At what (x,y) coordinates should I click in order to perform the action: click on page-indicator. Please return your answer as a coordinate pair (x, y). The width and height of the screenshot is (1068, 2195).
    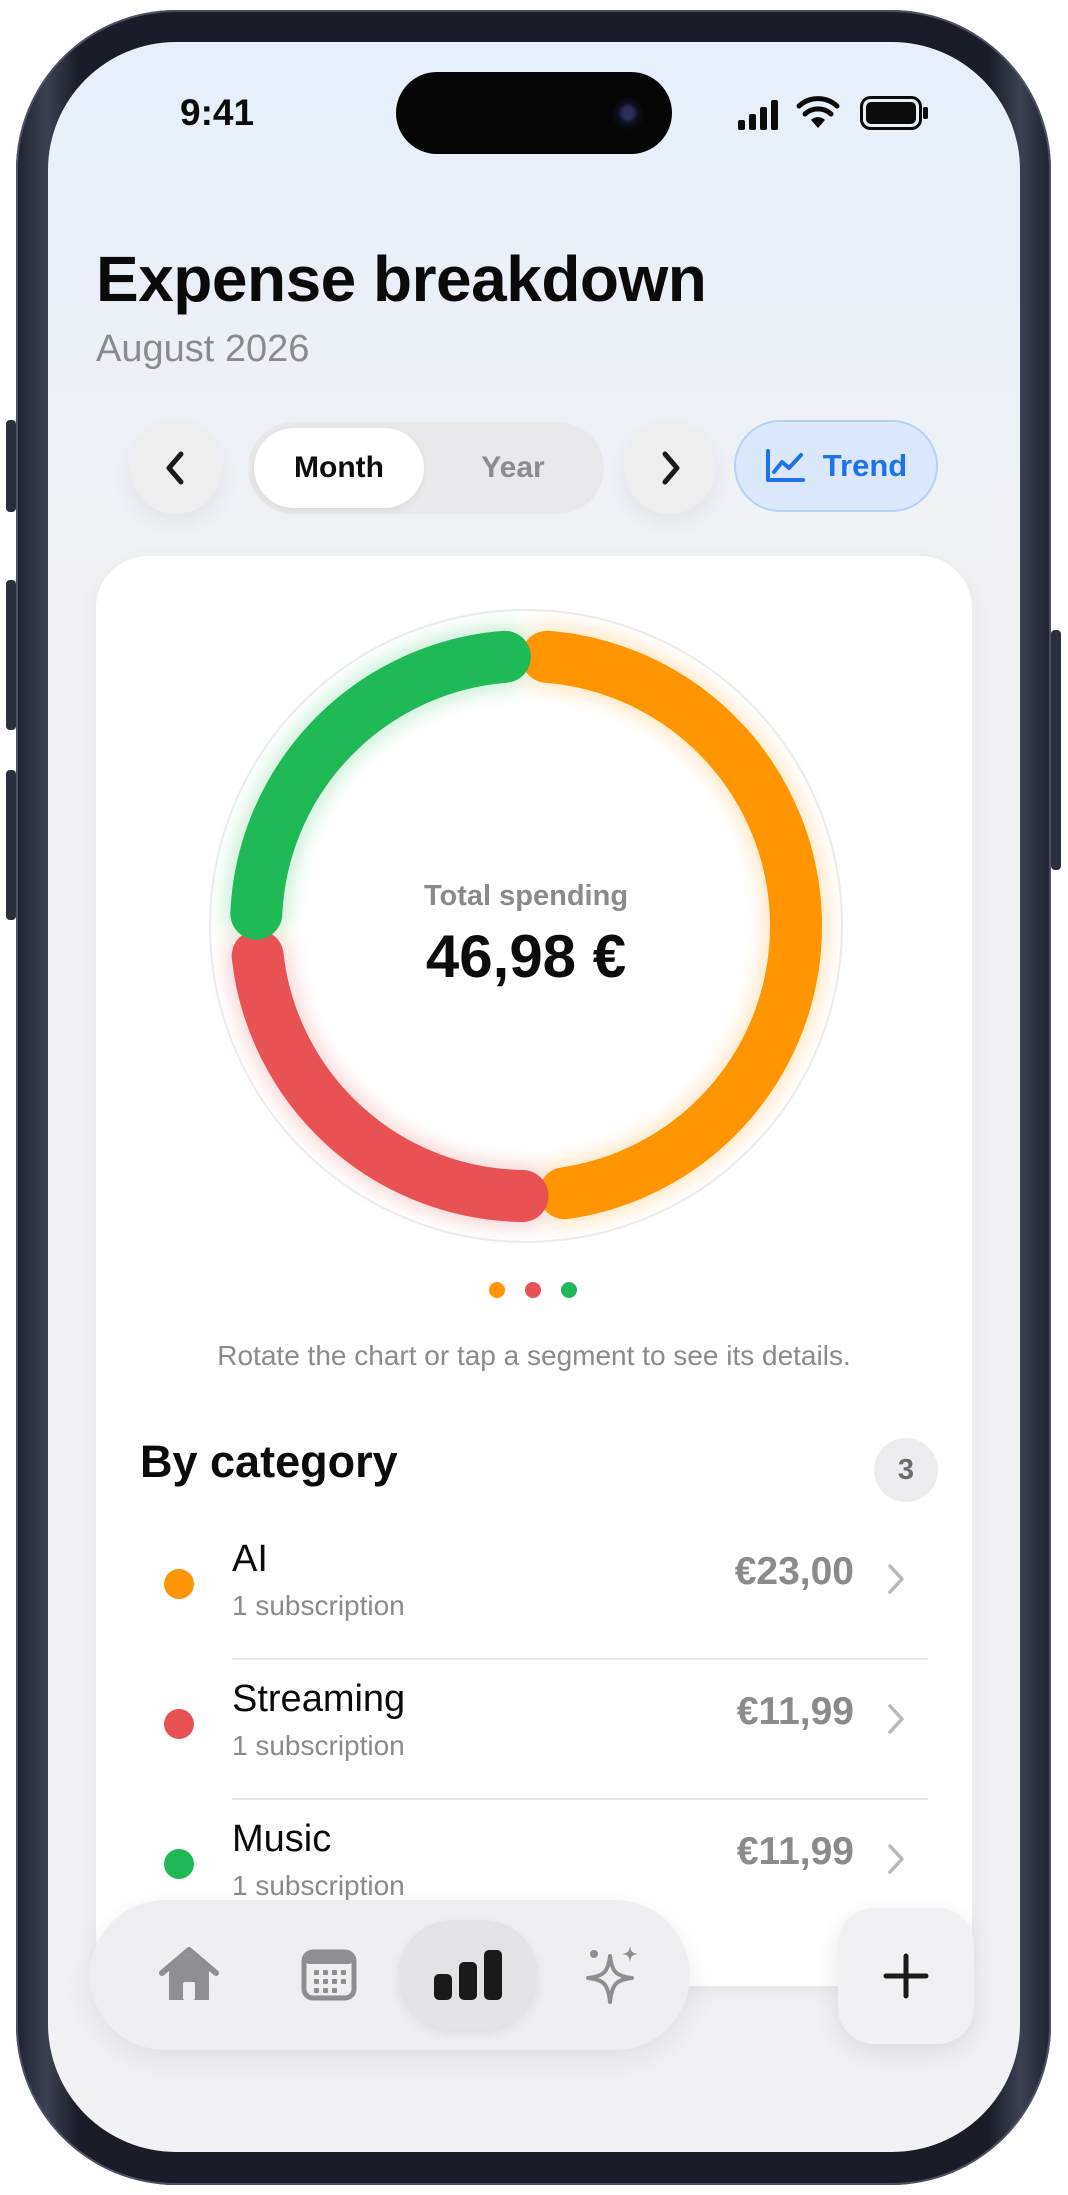
    Looking at the image, I should click on (533, 1290).